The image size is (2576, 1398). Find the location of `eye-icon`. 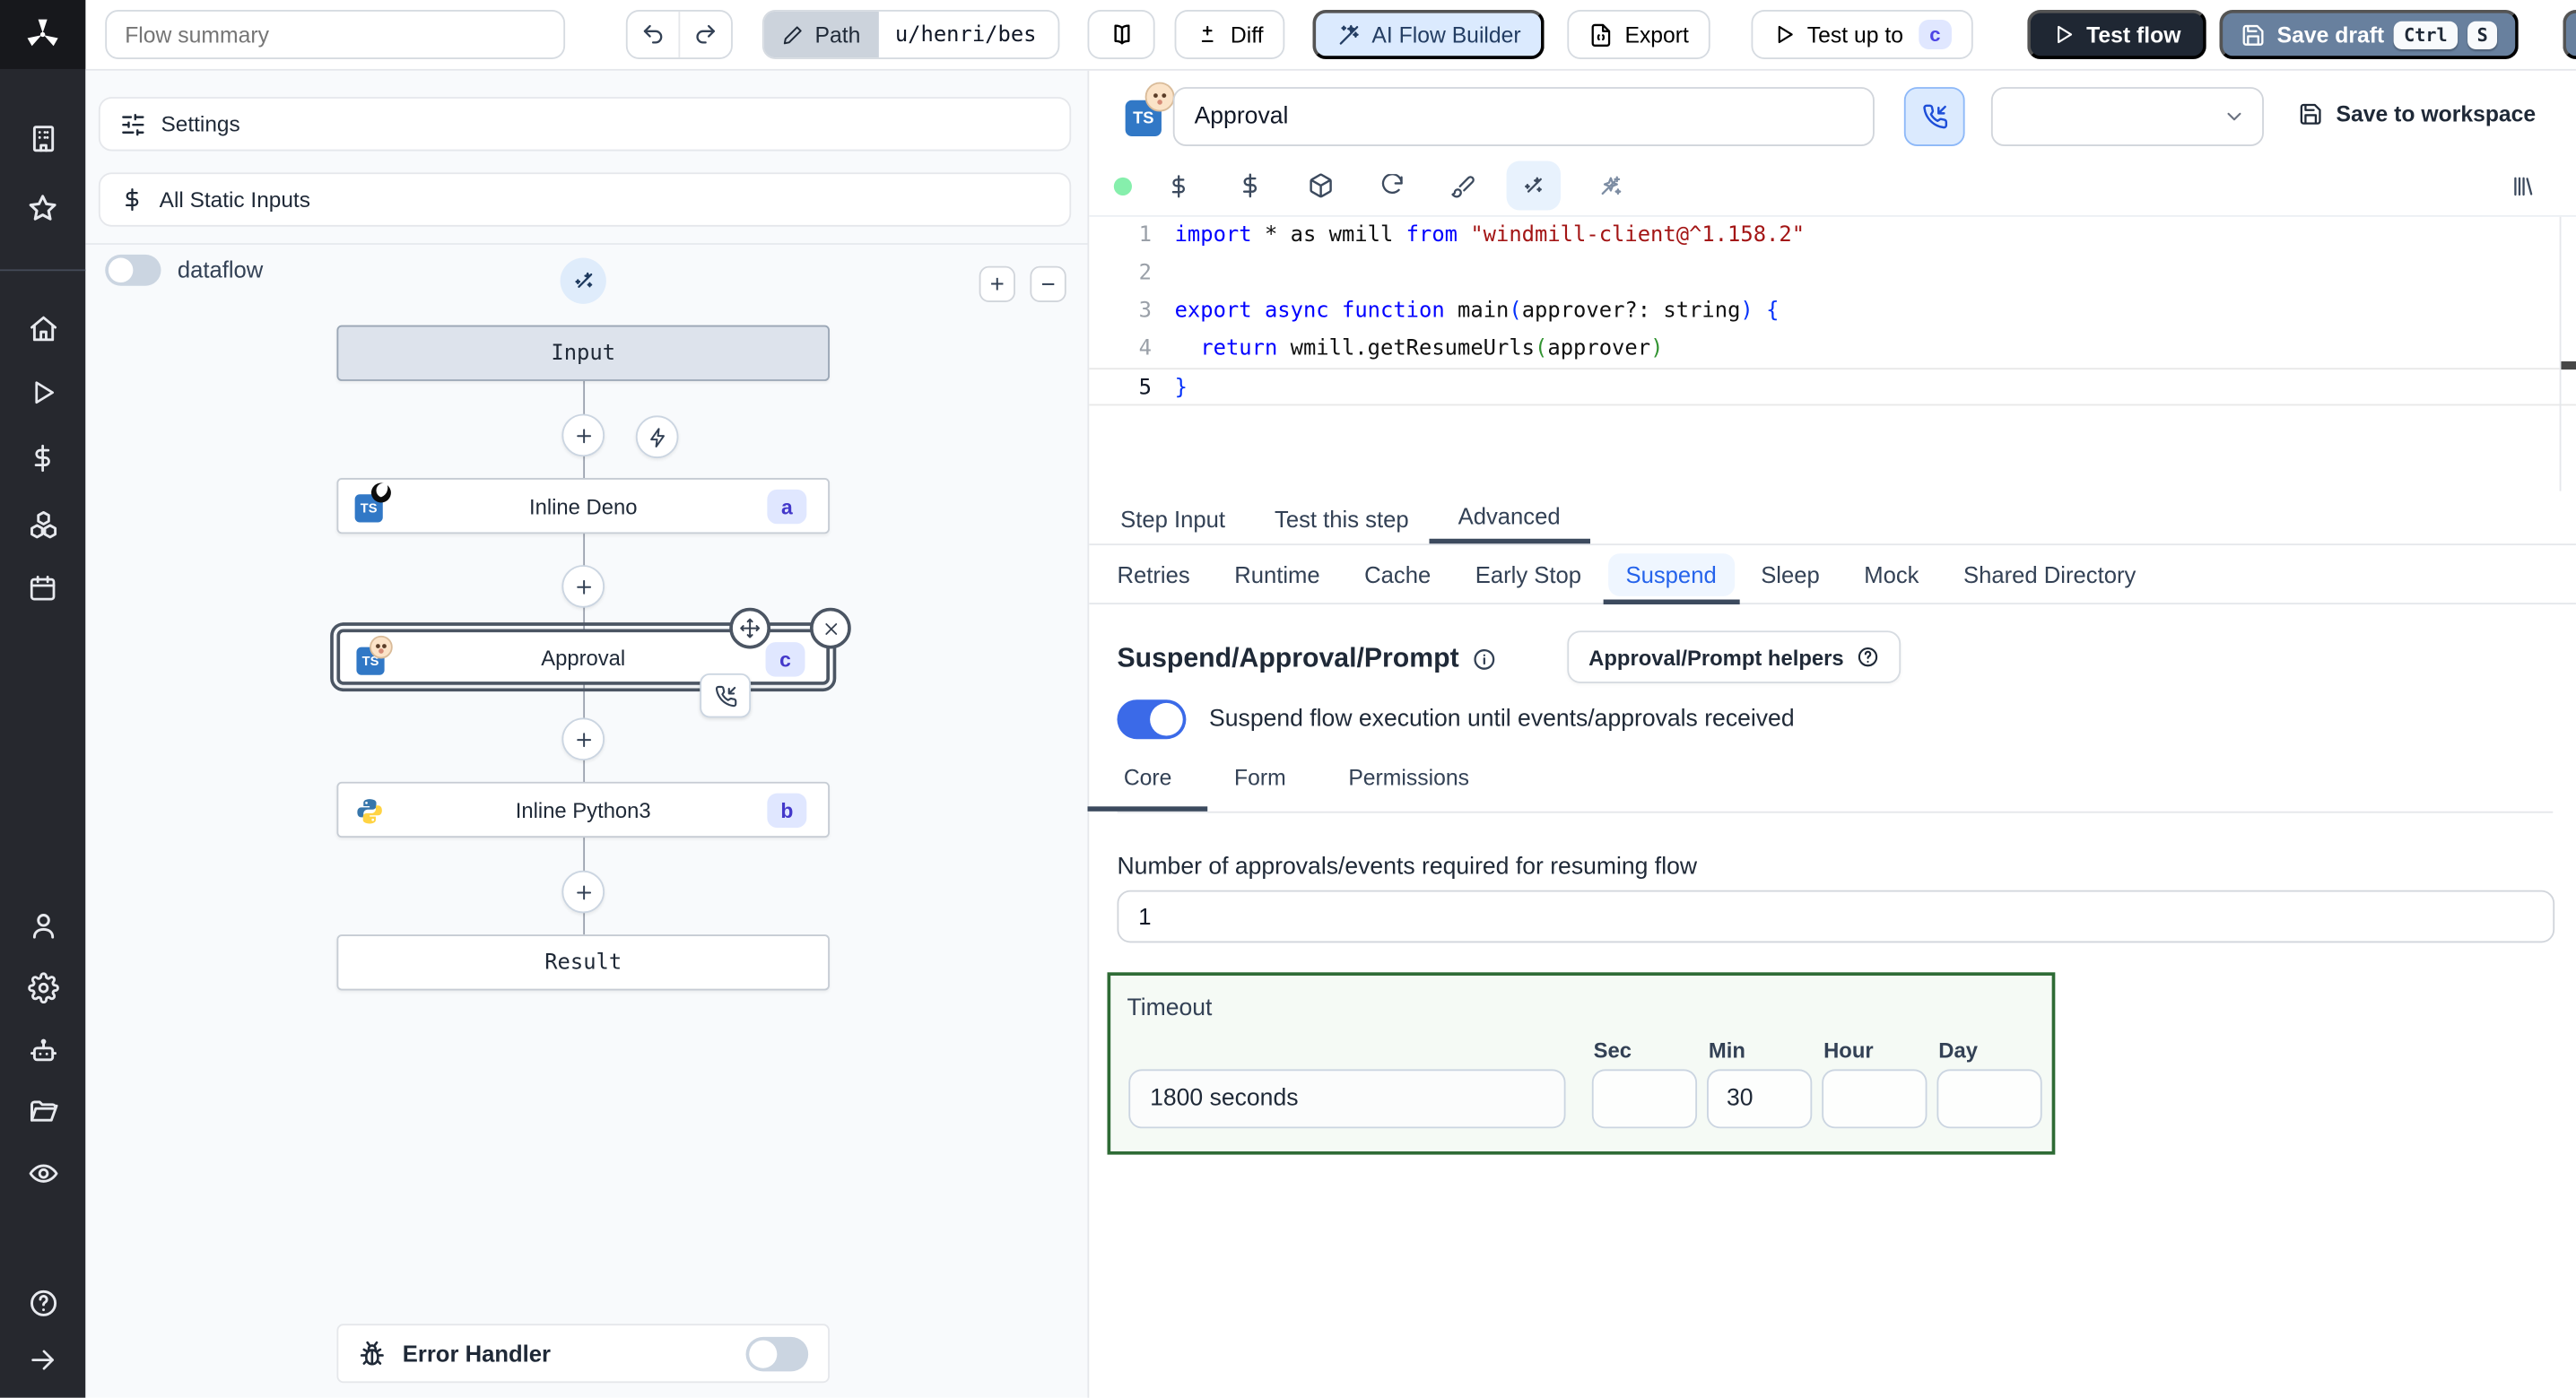

eye-icon is located at coordinates (42, 1173).